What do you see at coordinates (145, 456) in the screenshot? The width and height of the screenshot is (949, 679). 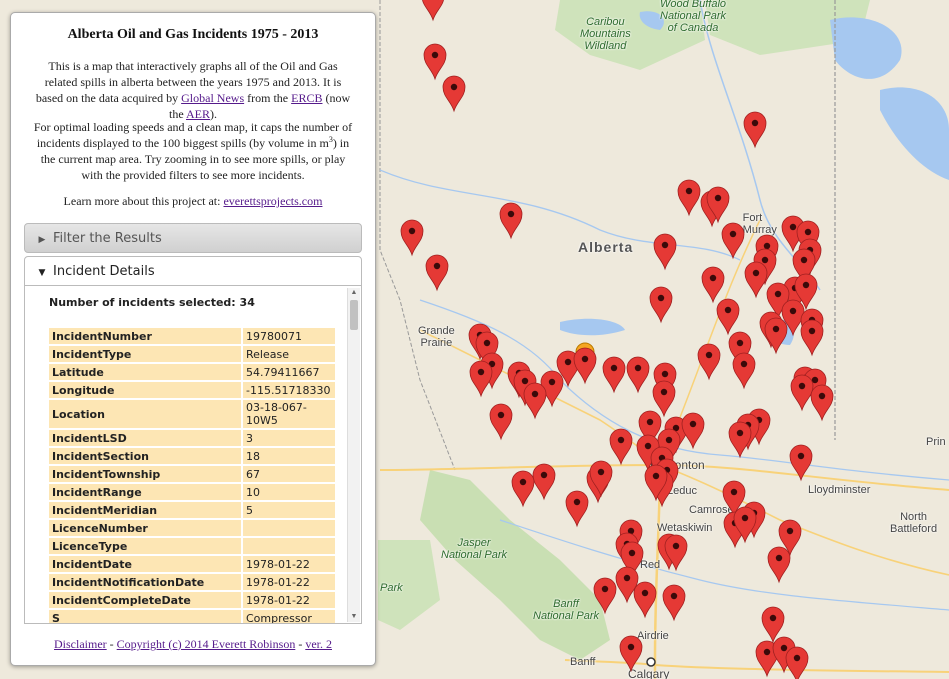 I see `detail-key: IncidentSection` at bounding box center [145, 456].